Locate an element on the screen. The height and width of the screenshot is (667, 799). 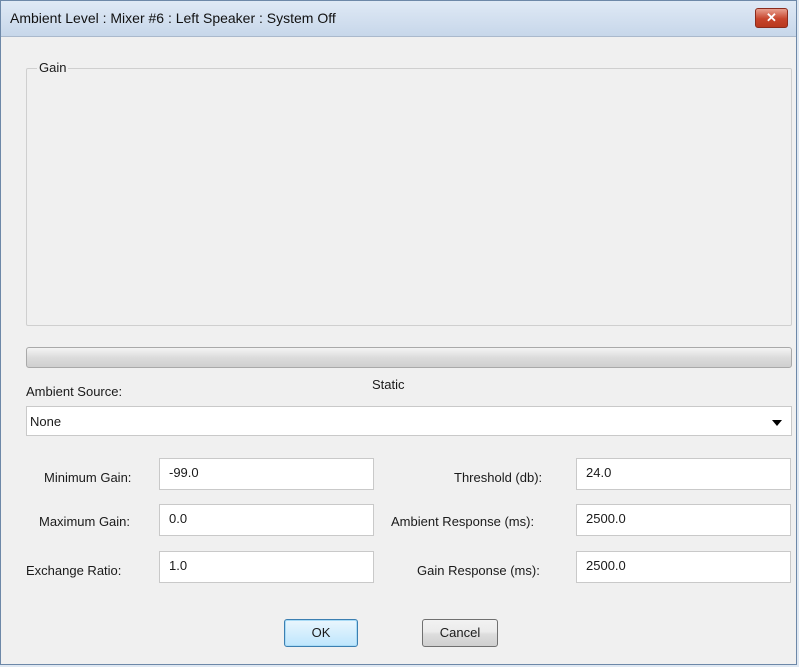
ambient-source-selected: None is located at coordinates (46, 421).